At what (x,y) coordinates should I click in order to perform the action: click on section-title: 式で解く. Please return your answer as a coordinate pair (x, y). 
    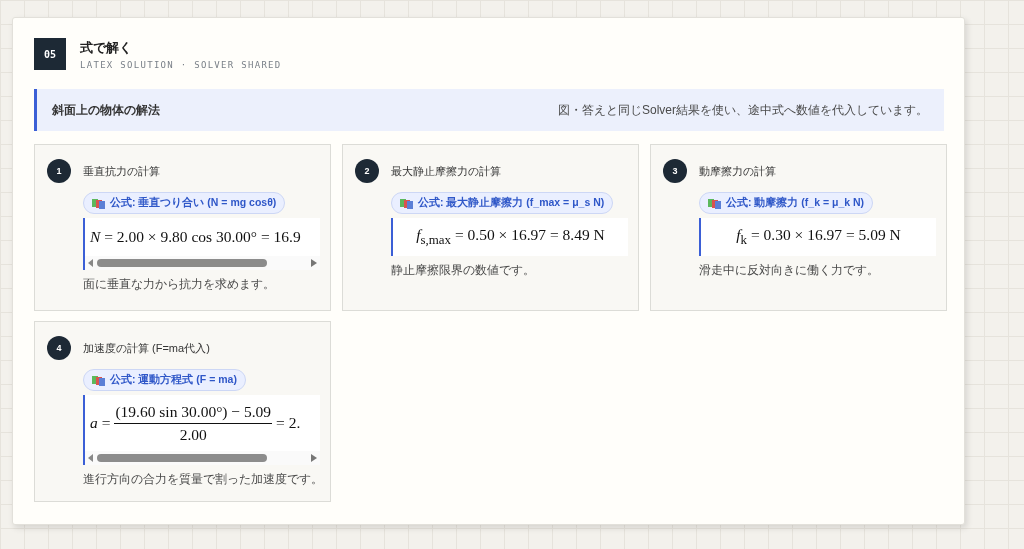
    Looking at the image, I should click on (106, 47).